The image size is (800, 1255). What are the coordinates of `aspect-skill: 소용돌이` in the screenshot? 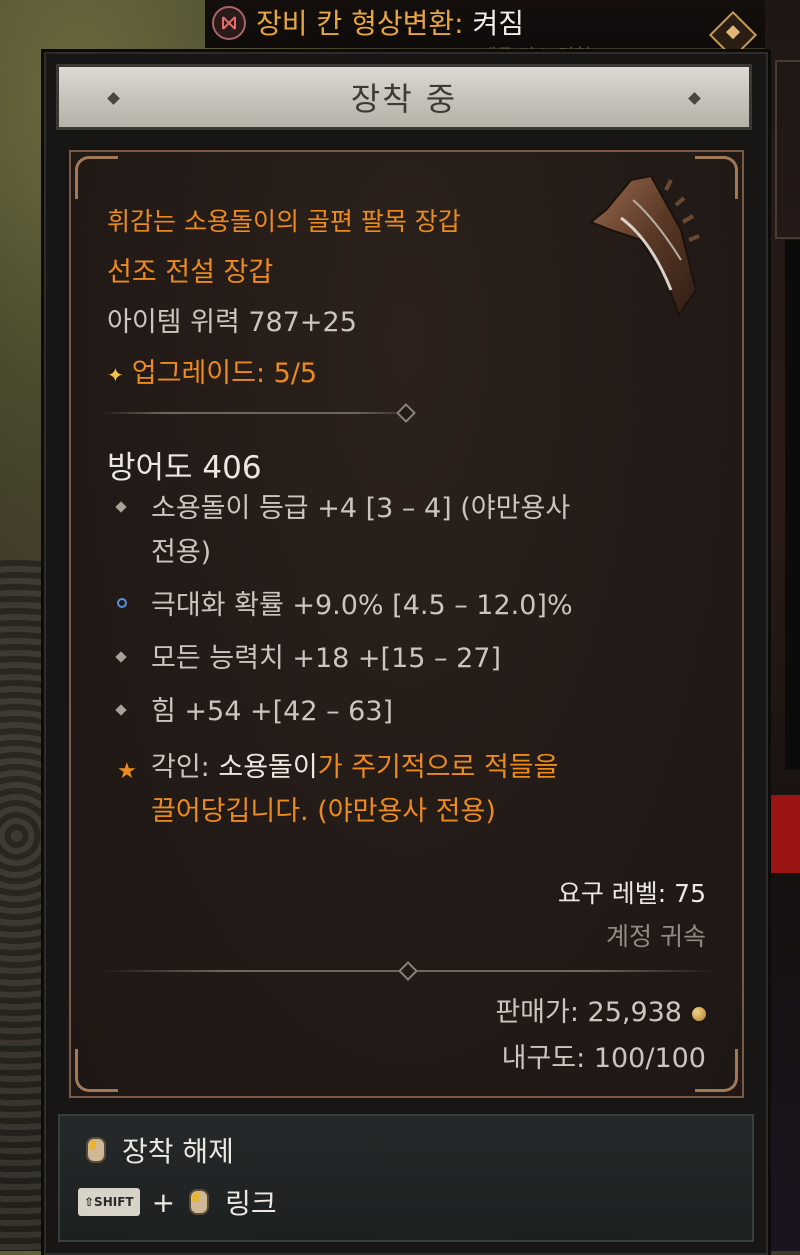 It's located at (268, 767).